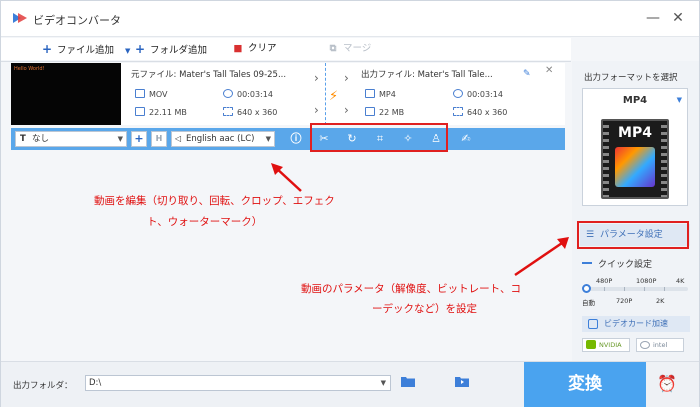  What do you see at coordinates (408, 381) in the screenshot?
I see `browse-folder-icon` at bounding box center [408, 381].